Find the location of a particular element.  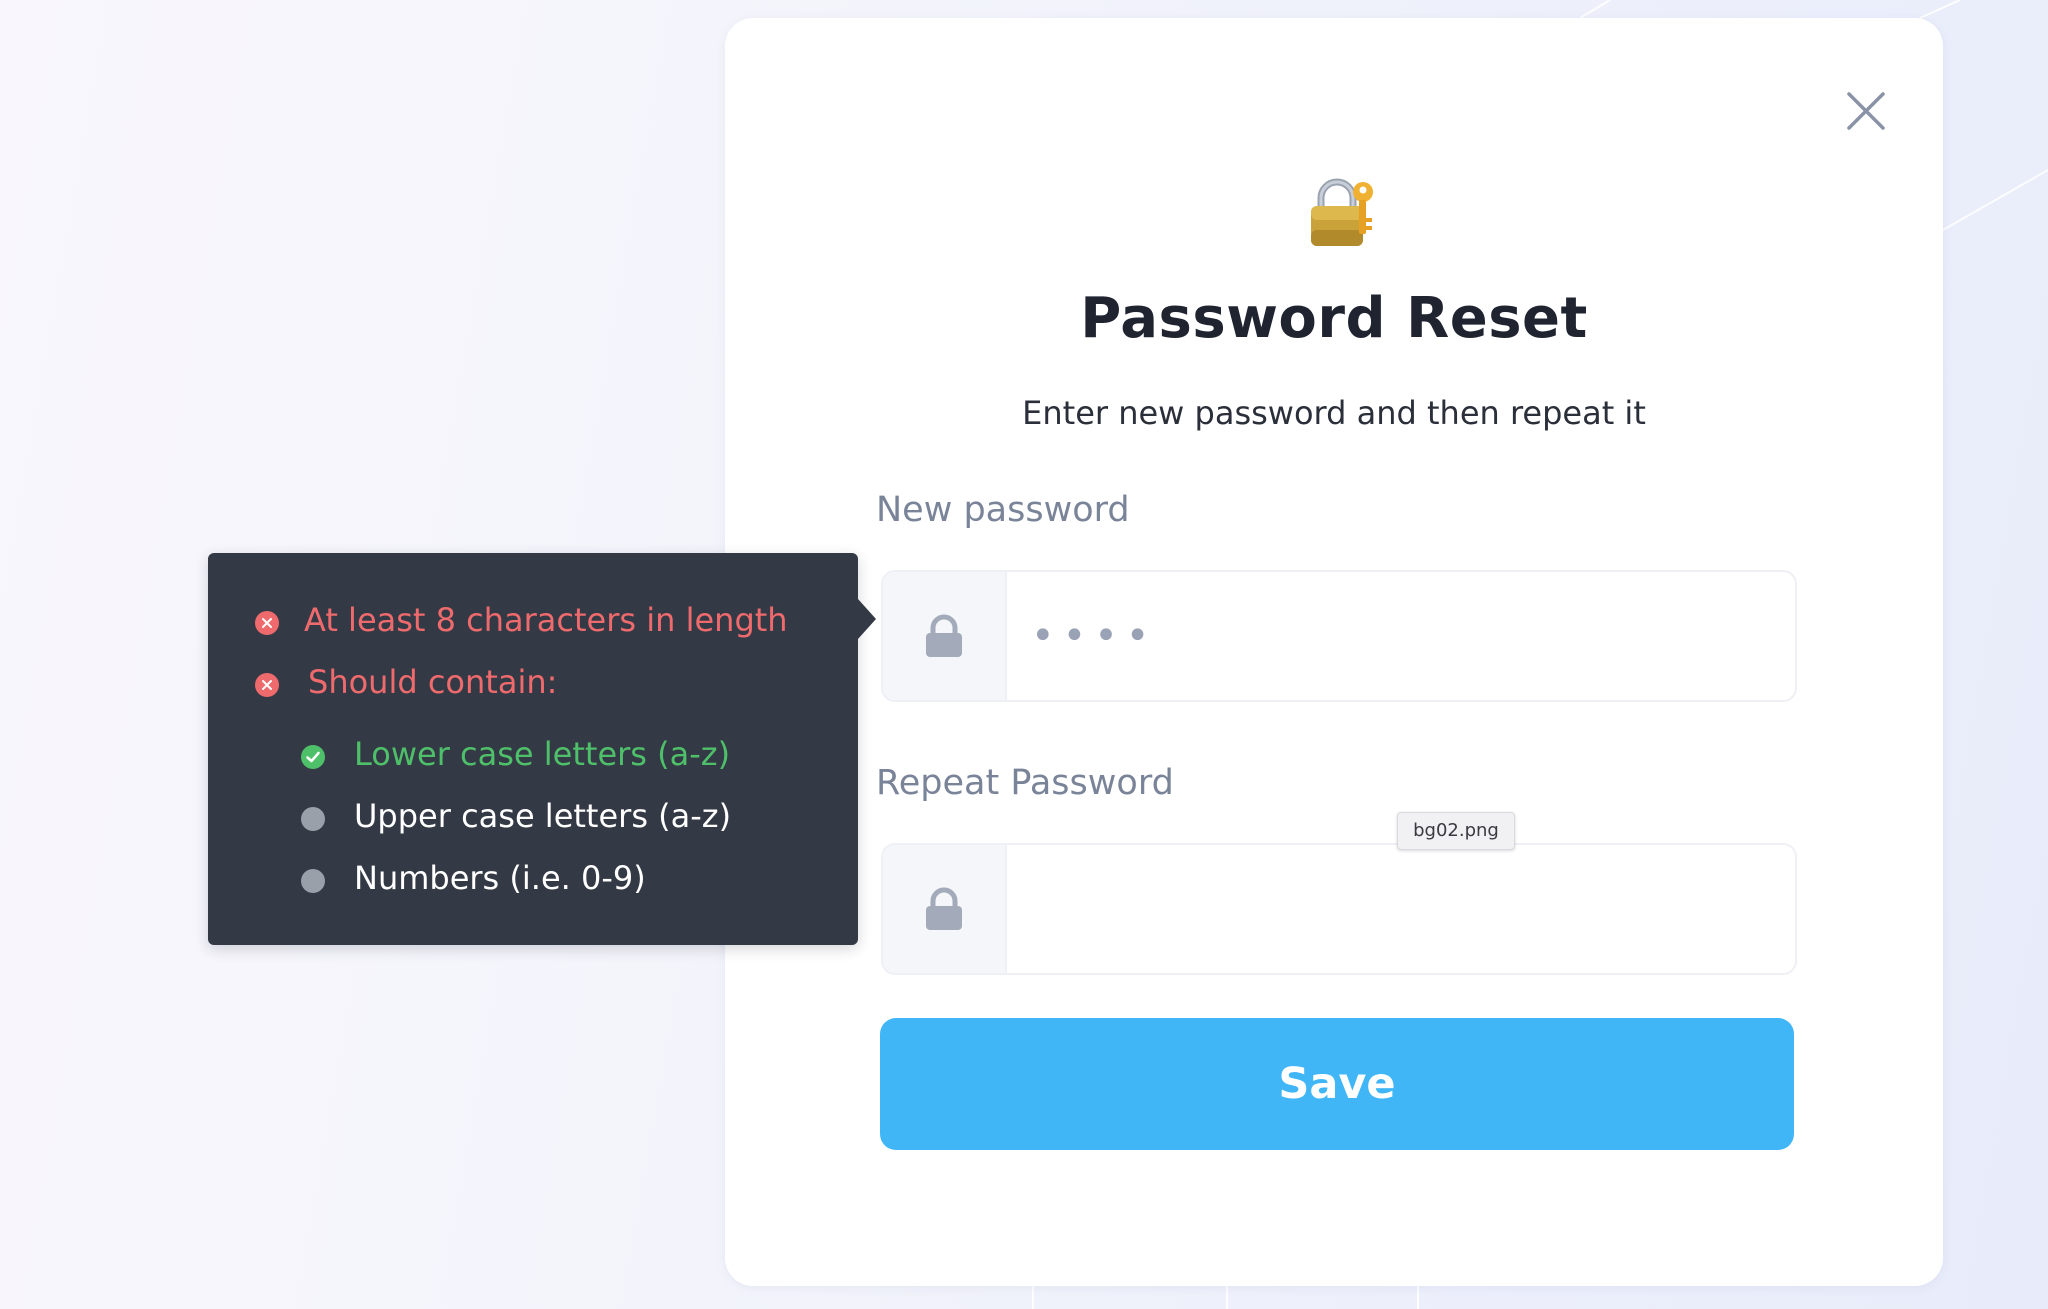

new-password-icon-box is located at coordinates (945, 636).